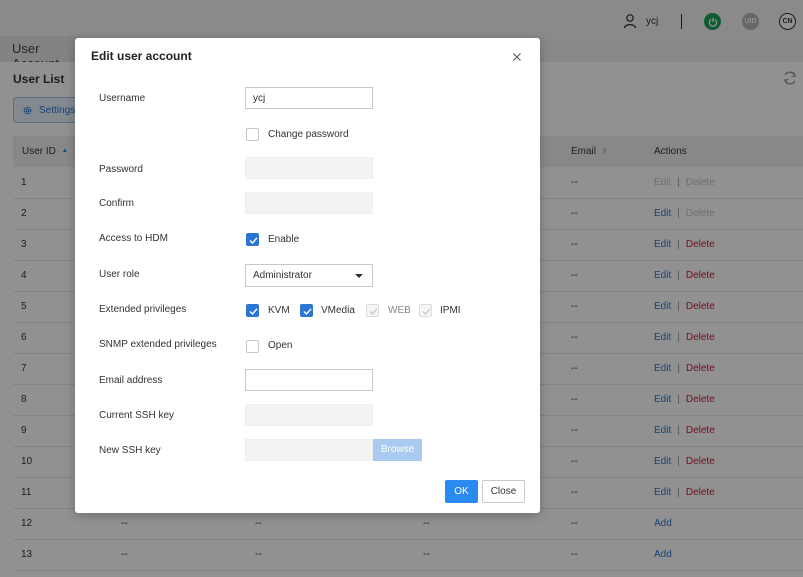 Image resolution: width=803 pixels, height=577 pixels. Describe the element at coordinates (309, 98) in the screenshot. I see `username-field` at that location.